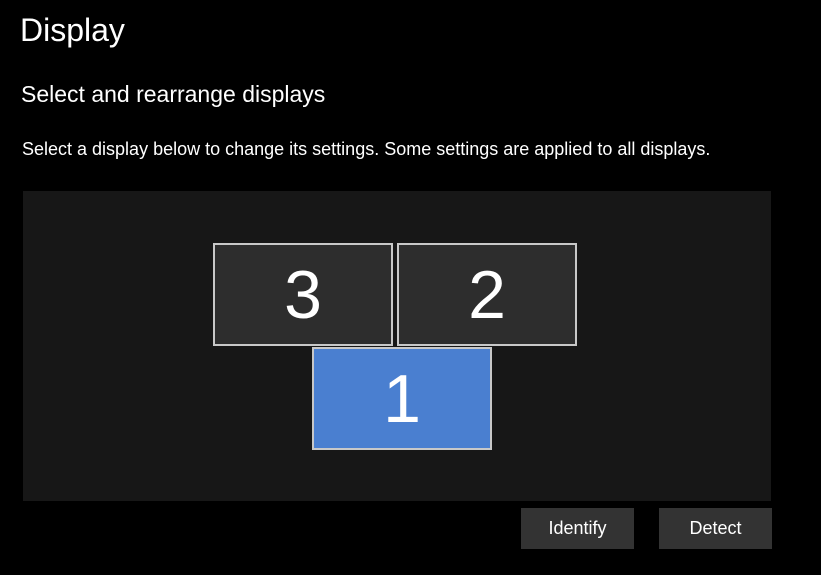 The width and height of the screenshot is (821, 575). I want to click on monitor-number: 3, so click(303, 294).